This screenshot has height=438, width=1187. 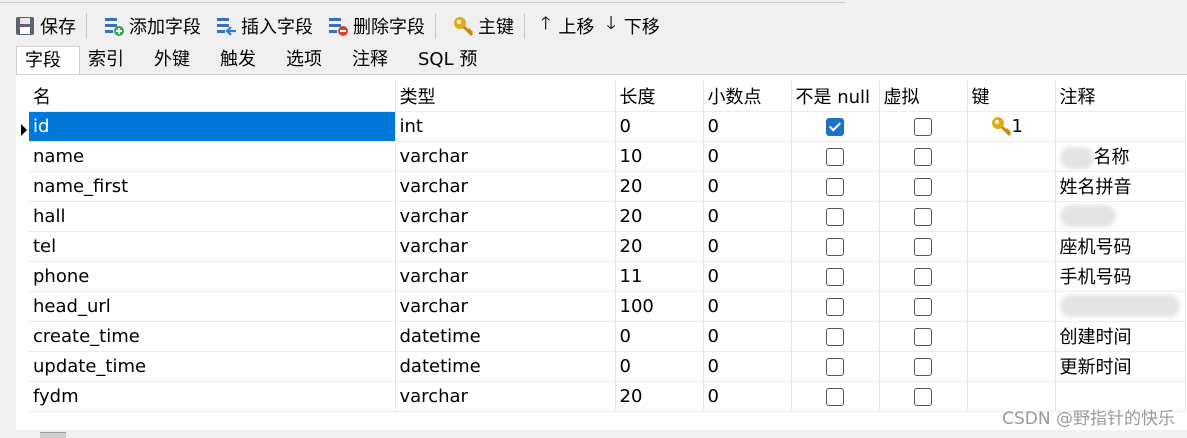 What do you see at coordinates (505, 126) in the screenshot?
I see `field-type-cell: int` at bounding box center [505, 126].